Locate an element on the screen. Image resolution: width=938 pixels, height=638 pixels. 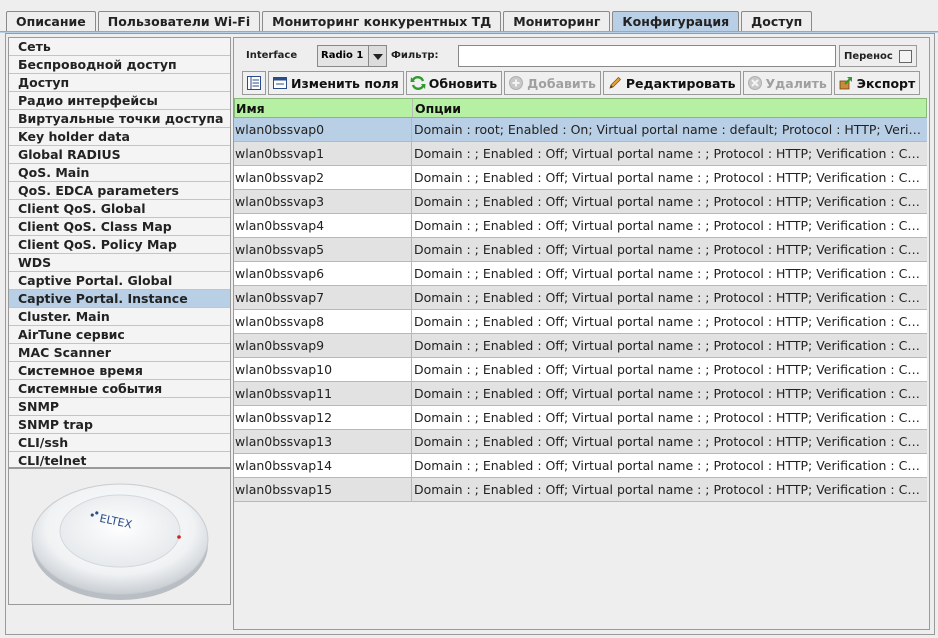
row-name-cell: wlan0bssvap15 is located at coordinates (323, 489).